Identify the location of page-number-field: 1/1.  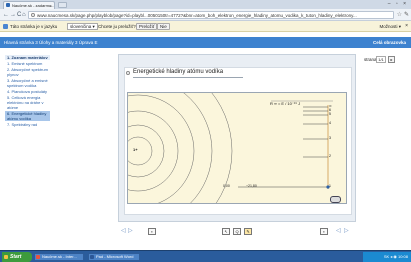
(381, 59).